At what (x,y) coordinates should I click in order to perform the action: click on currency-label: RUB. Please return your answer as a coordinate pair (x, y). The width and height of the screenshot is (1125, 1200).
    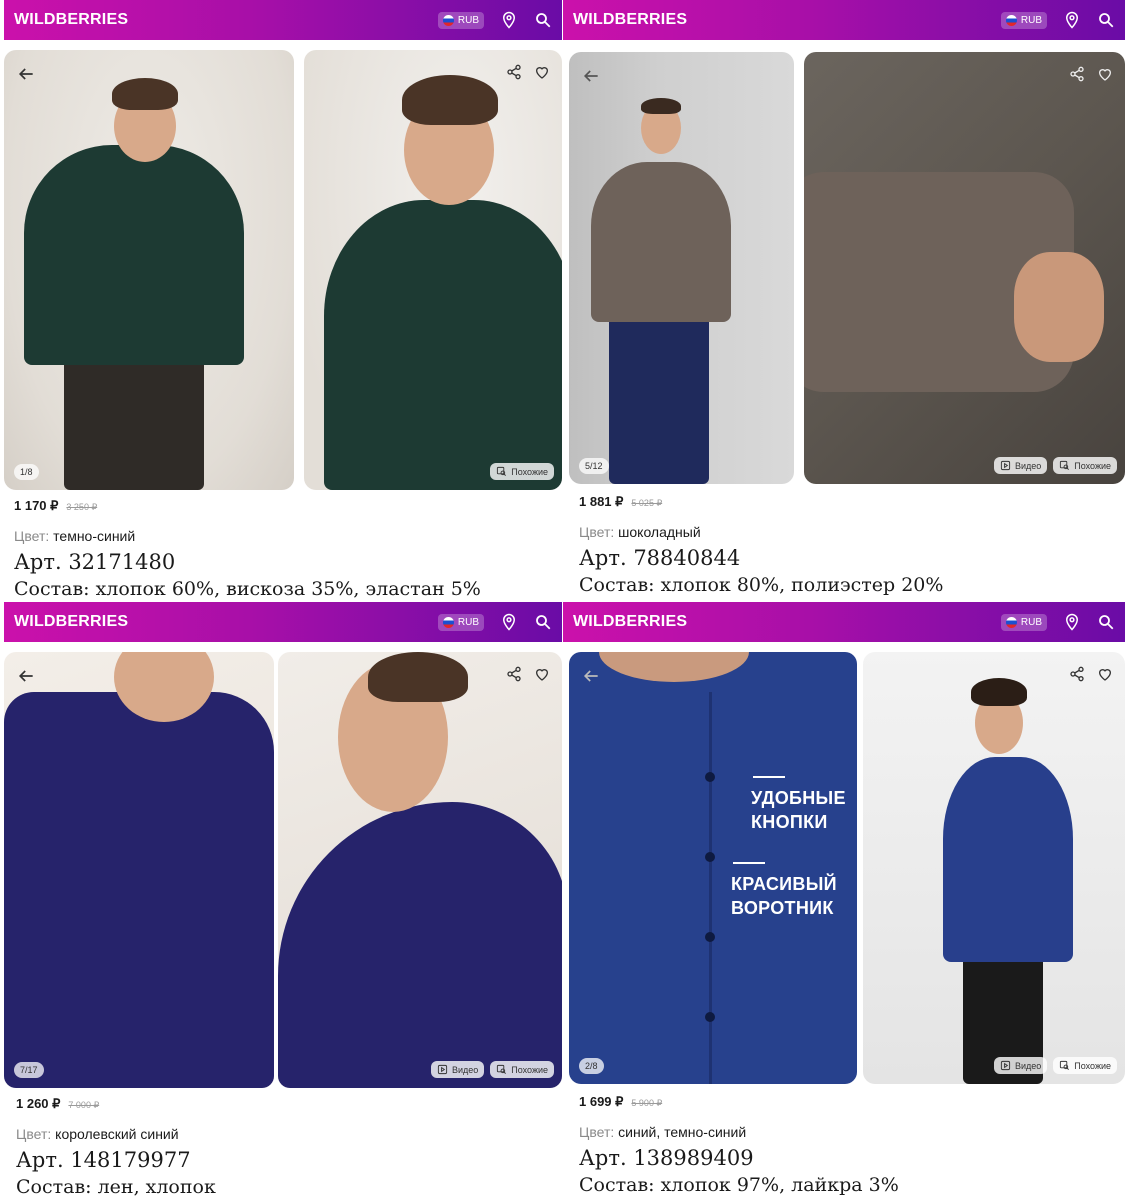
    Looking at the image, I should click on (468, 622).